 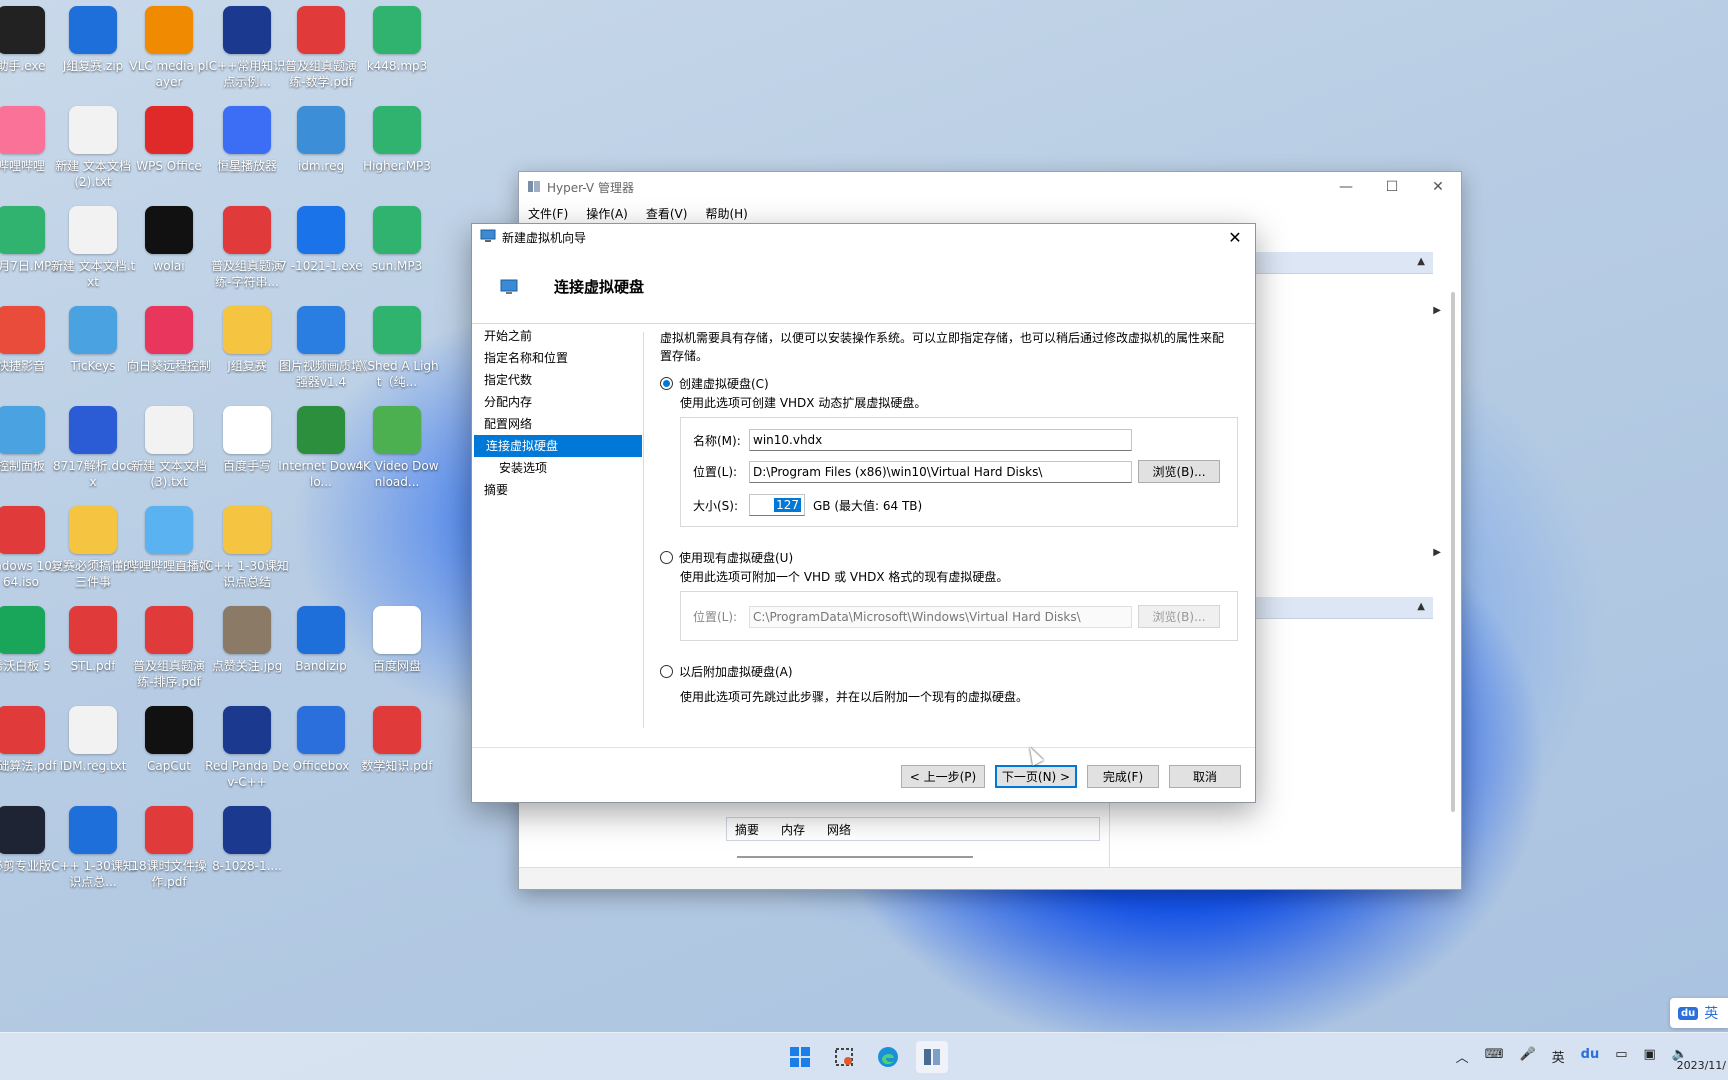 What do you see at coordinates (1650, 1056) in the screenshot?
I see `network-icon: ▣` at bounding box center [1650, 1056].